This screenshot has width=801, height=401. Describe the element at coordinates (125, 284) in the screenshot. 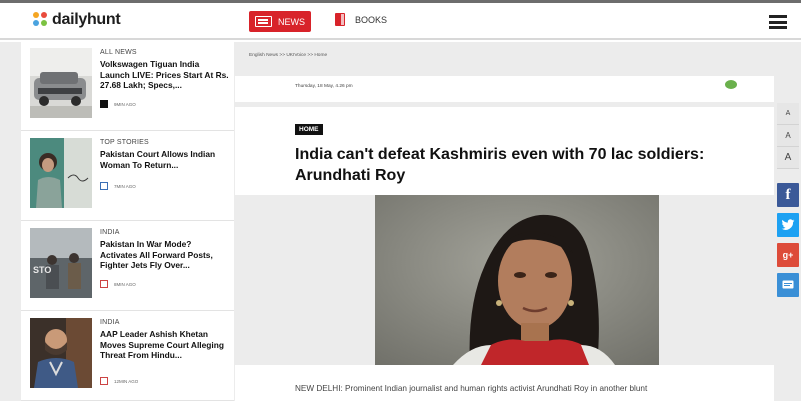

I see `news-time: 8MIN AGO` at that location.